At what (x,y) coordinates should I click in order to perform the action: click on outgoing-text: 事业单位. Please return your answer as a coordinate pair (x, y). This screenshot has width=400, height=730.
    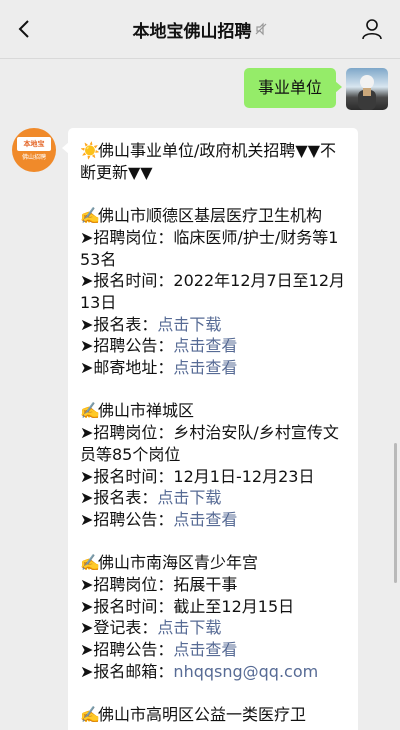
    Looking at the image, I should click on (289, 87).